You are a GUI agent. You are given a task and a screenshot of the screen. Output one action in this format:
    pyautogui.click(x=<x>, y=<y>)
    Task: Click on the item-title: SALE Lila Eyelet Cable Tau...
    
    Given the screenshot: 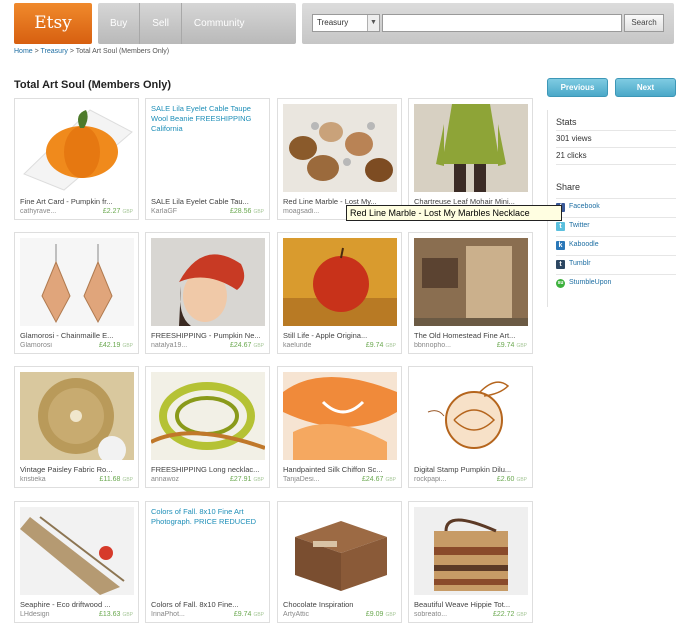 What is the action you would take?
    pyautogui.click(x=208, y=201)
    